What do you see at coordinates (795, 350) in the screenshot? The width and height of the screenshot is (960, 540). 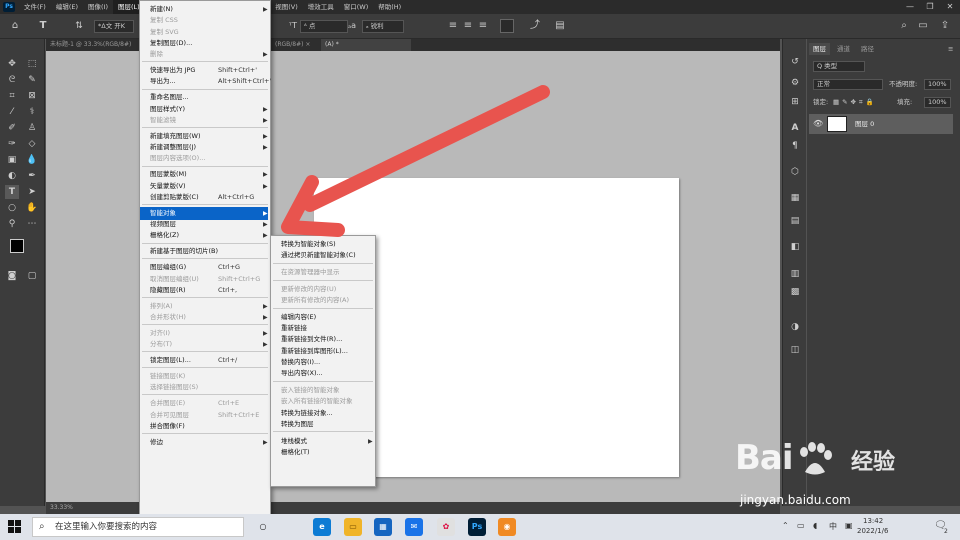 I see `channels-panel-icon: ◫` at bounding box center [795, 350].